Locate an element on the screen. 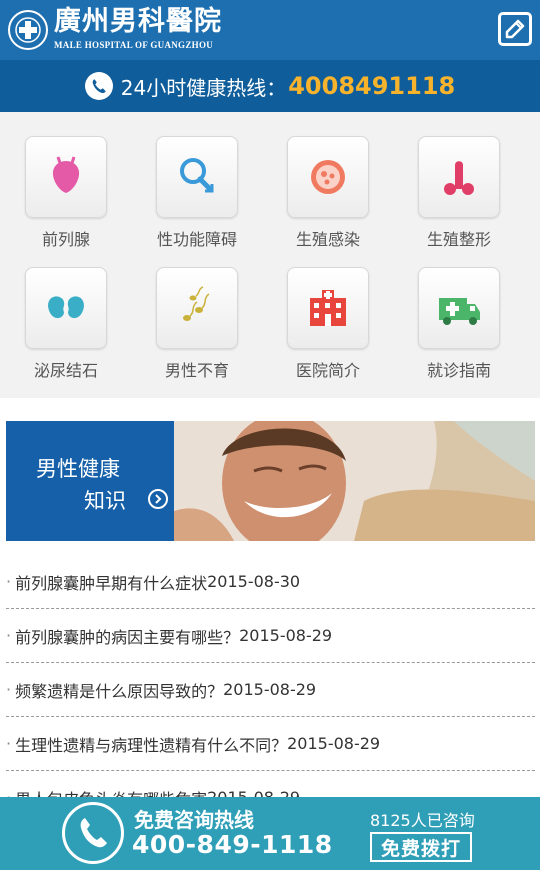 The height and width of the screenshot is (870, 540). list-item: · 前列腺囊肿早期有什么症状 2015-08-30 is located at coordinates (270, 582).